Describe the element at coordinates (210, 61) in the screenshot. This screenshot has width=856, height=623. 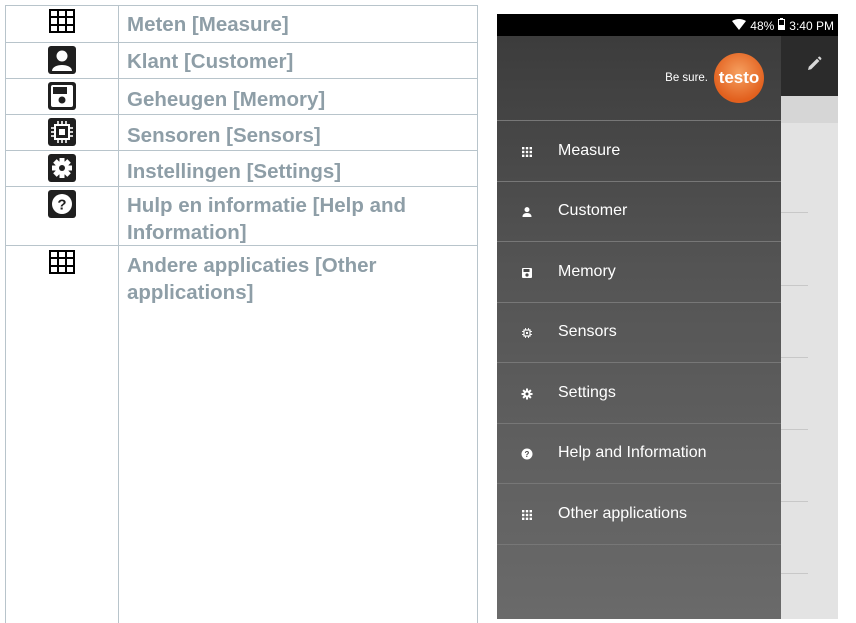
I see `row-label: Klant [Customer]` at that location.